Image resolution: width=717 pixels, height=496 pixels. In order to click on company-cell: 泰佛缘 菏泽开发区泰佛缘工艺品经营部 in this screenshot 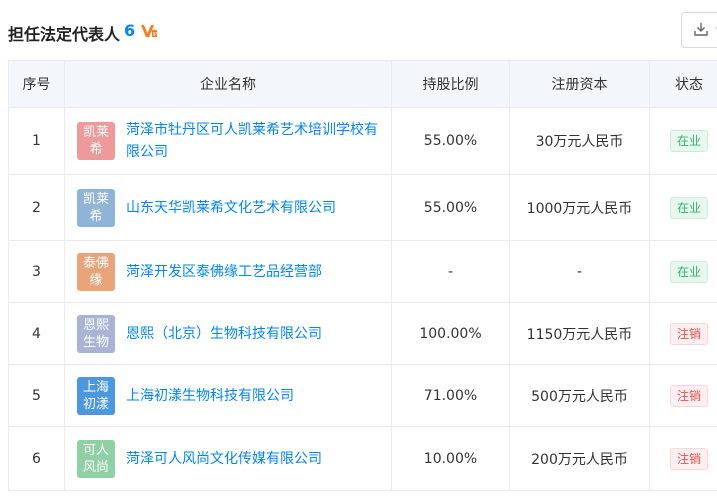, I will do `click(228, 271)`.